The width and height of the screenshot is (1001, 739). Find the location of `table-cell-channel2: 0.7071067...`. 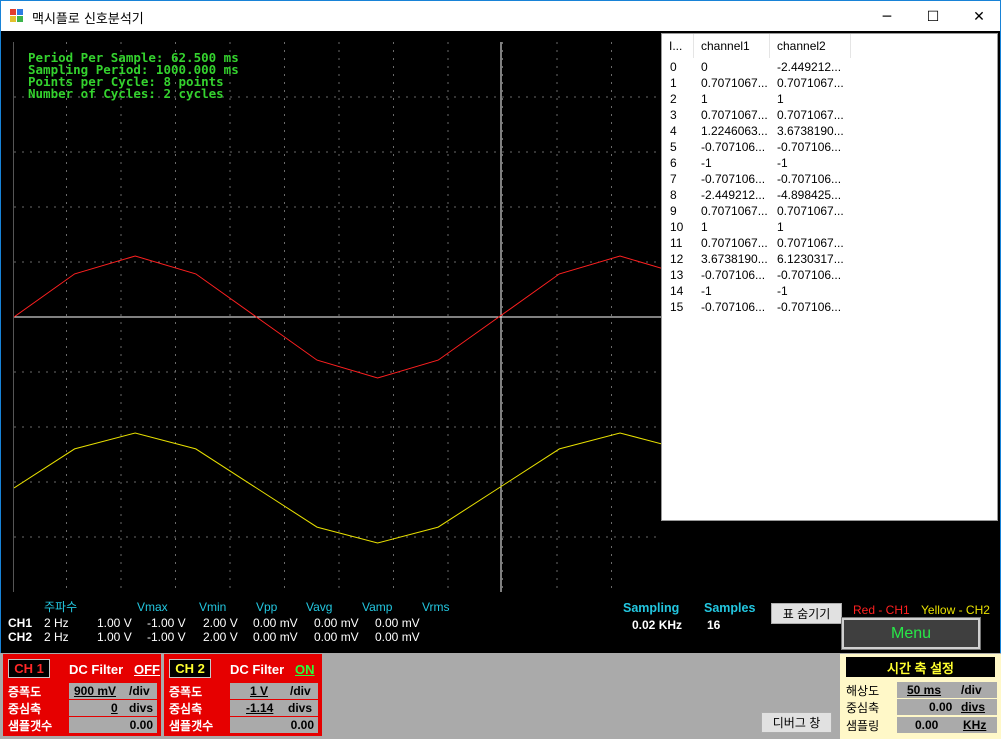

table-cell-channel2: 0.7071067... is located at coordinates (810, 243).